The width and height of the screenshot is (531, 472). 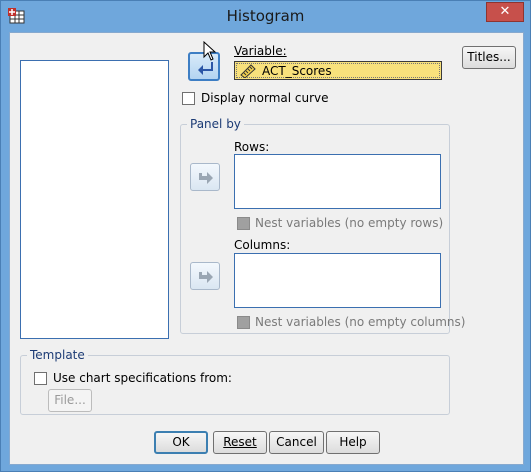 What do you see at coordinates (252, 147) in the screenshot?
I see `rows-label: Rows:` at bounding box center [252, 147].